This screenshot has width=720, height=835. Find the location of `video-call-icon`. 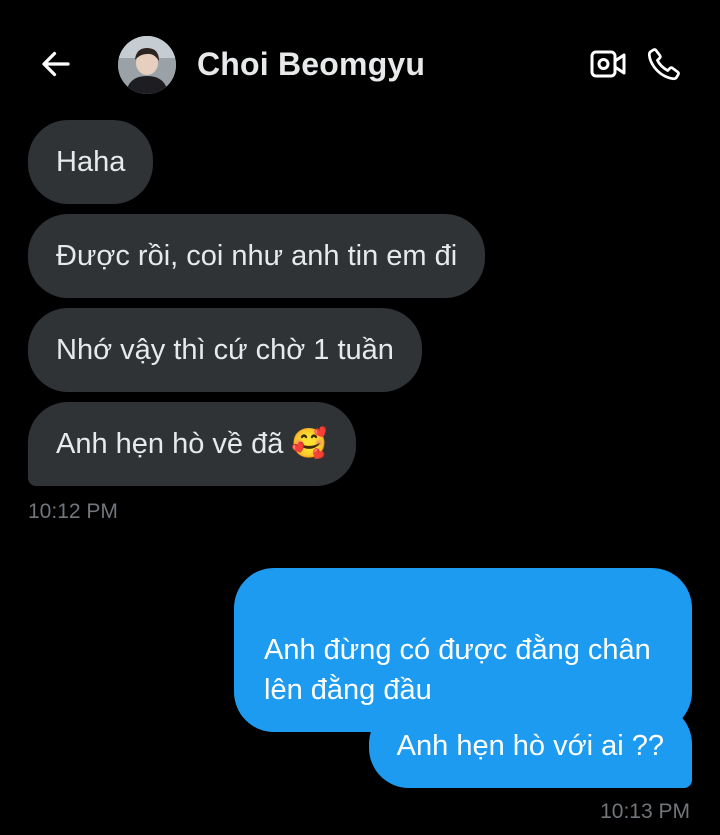

video-call-icon is located at coordinates (608, 64).